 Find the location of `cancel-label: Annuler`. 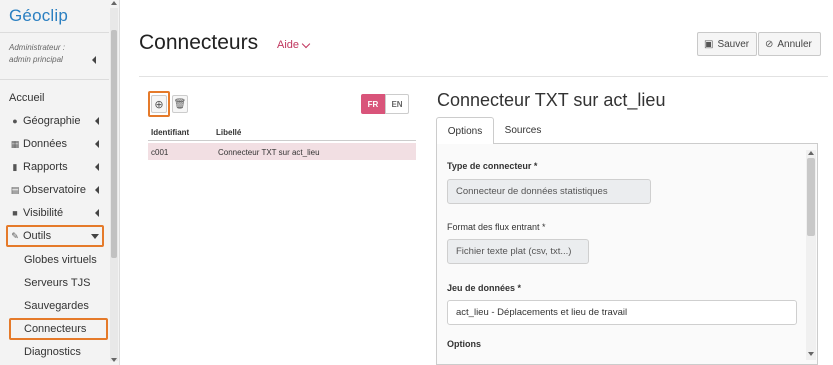

cancel-label: Annuler is located at coordinates (794, 44).